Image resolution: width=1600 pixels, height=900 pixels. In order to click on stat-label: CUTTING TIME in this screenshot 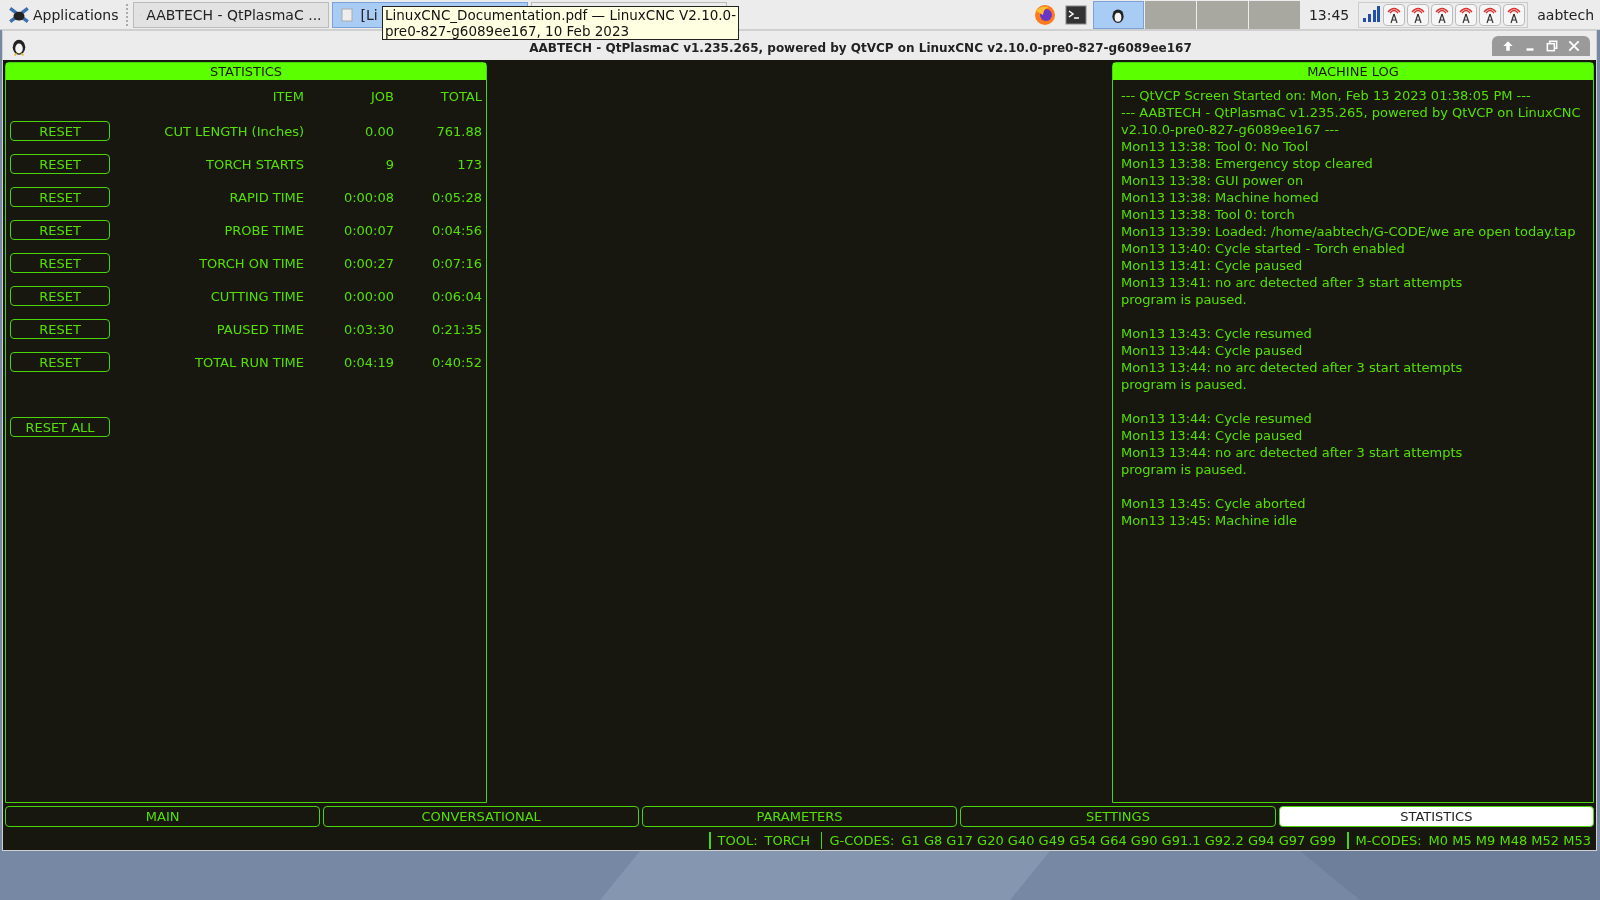, I will do `click(256, 296)`.